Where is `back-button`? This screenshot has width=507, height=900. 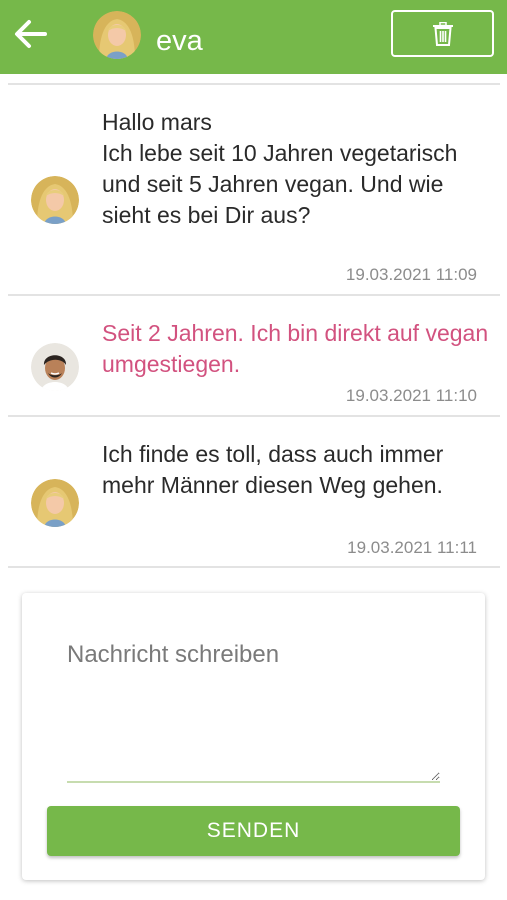 back-button is located at coordinates (30, 34).